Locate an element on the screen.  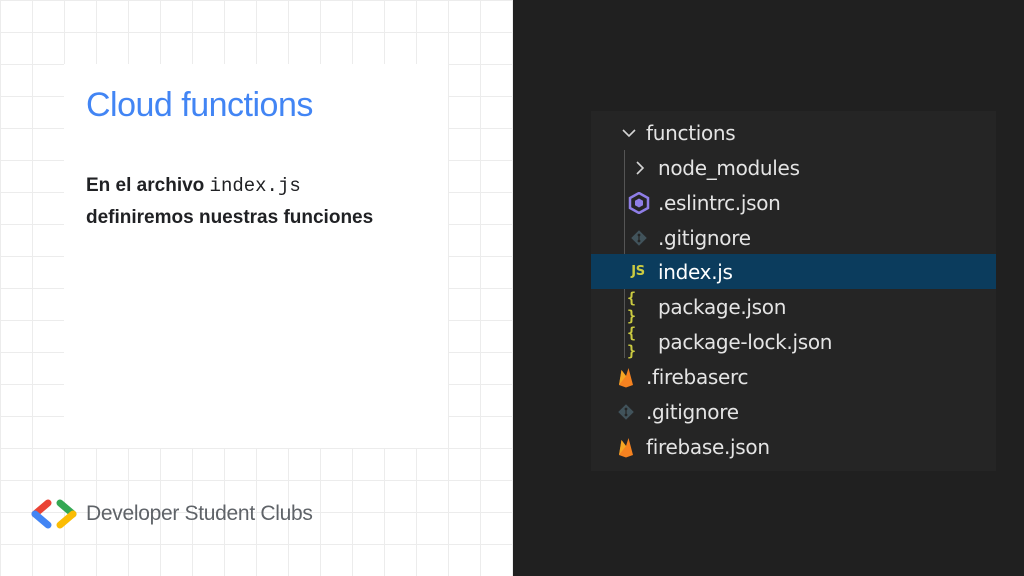
tree-item-gitignore-root: .gitignore is located at coordinates (793, 411).